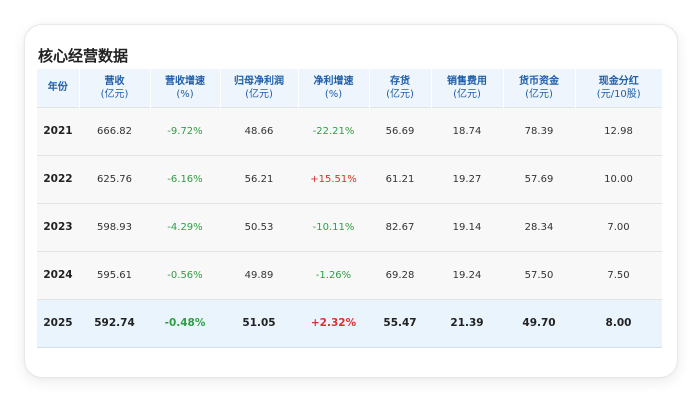 The width and height of the screenshot is (700, 400). What do you see at coordinates (334, 88) in the screenshot?
I see `header-net-profit-growth: 净利增速 (%)` at bounding box center [334, 88].